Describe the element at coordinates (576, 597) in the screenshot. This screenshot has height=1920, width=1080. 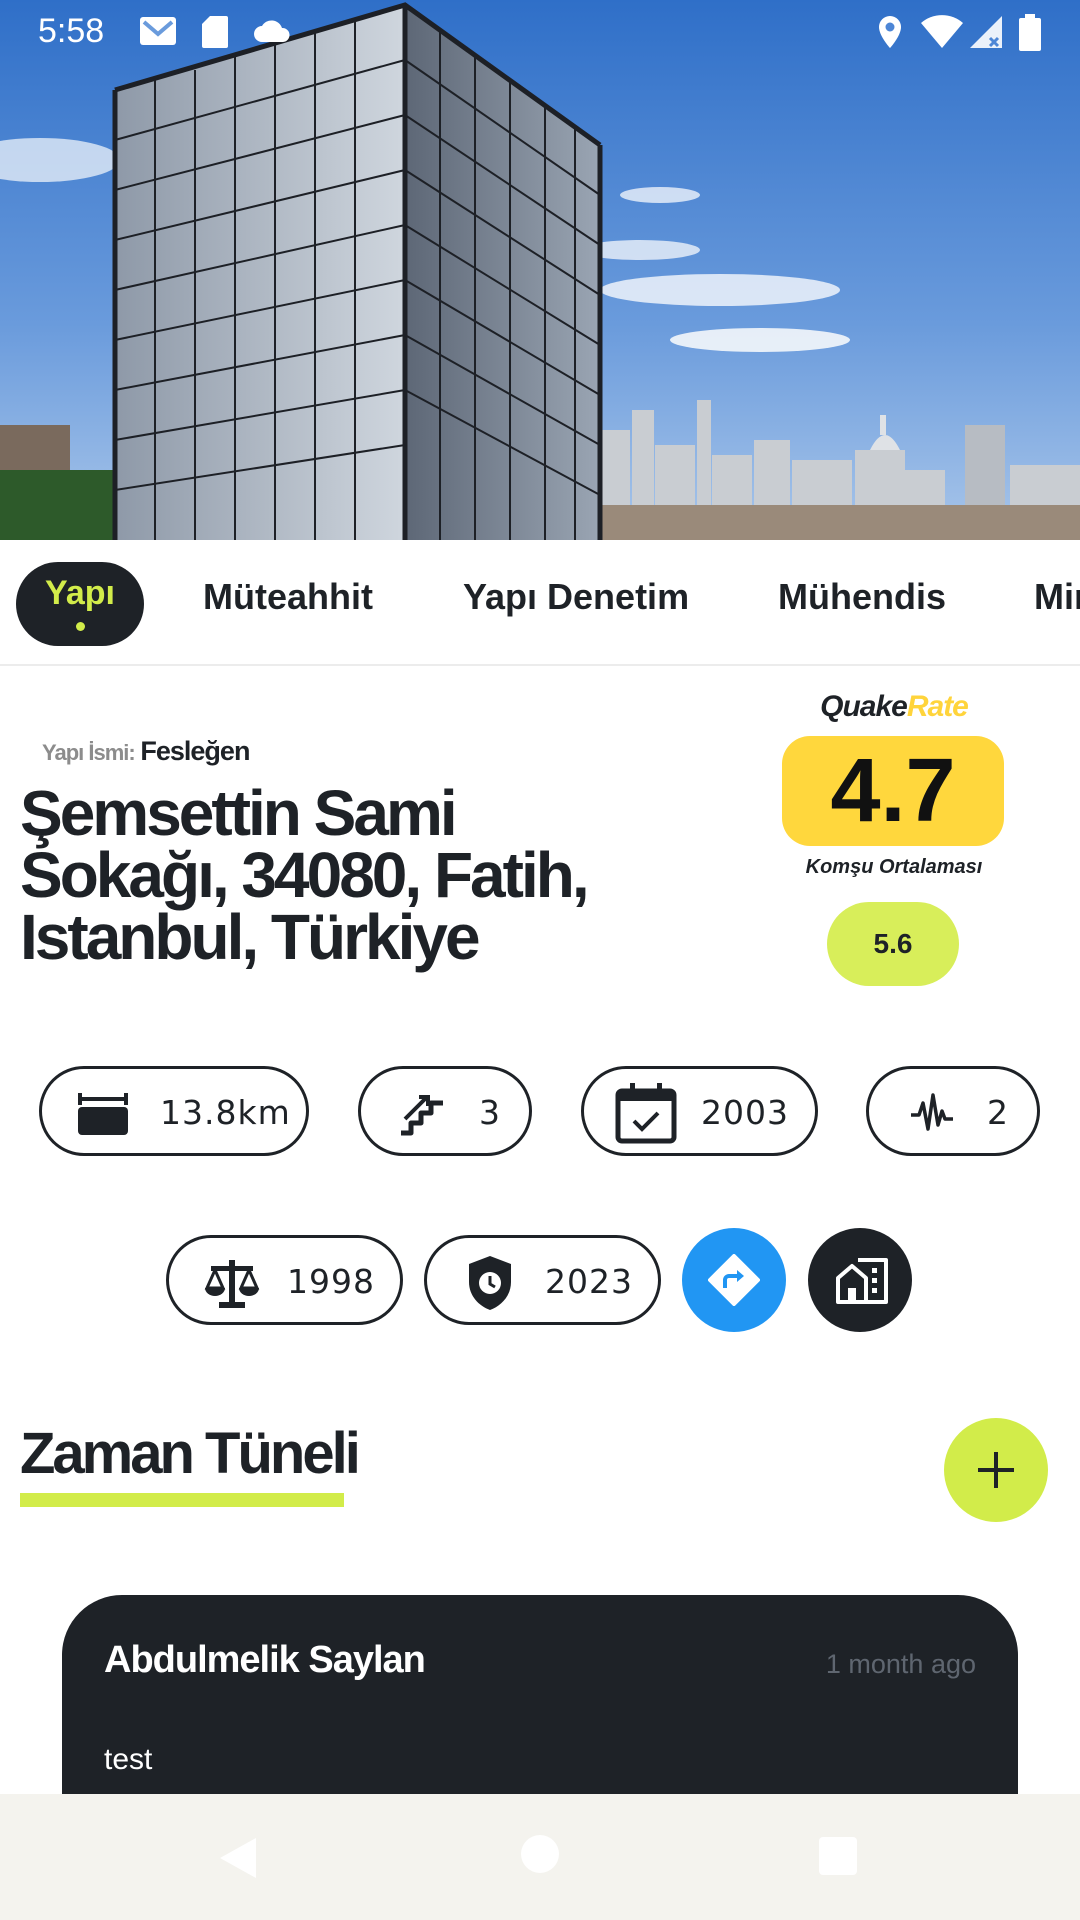
I see `tab-yapi-denetim: Yapı Denetim` at that location.